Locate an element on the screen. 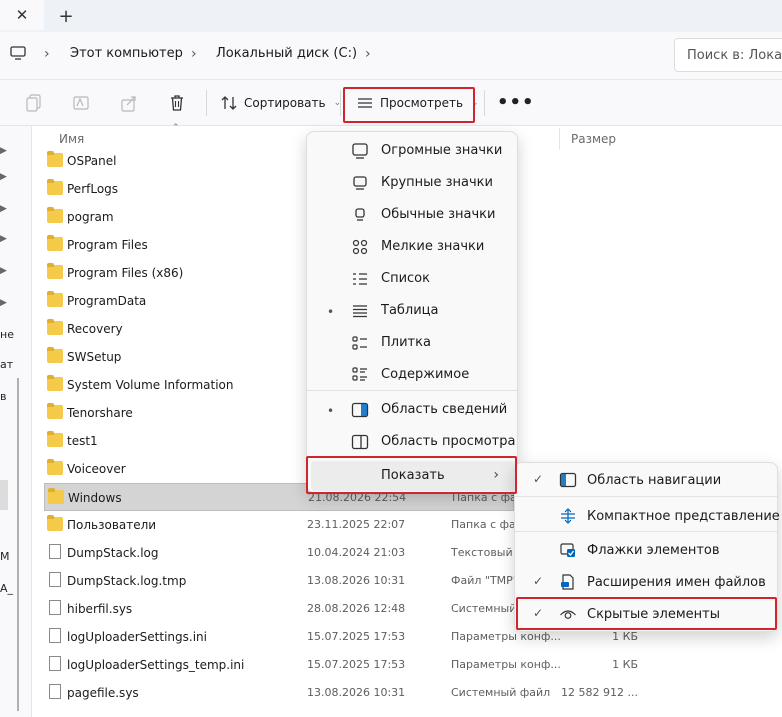 Image resolution: width=782 pixels, height=717 pixels. menu-separator is located at coordinates (412, 456).